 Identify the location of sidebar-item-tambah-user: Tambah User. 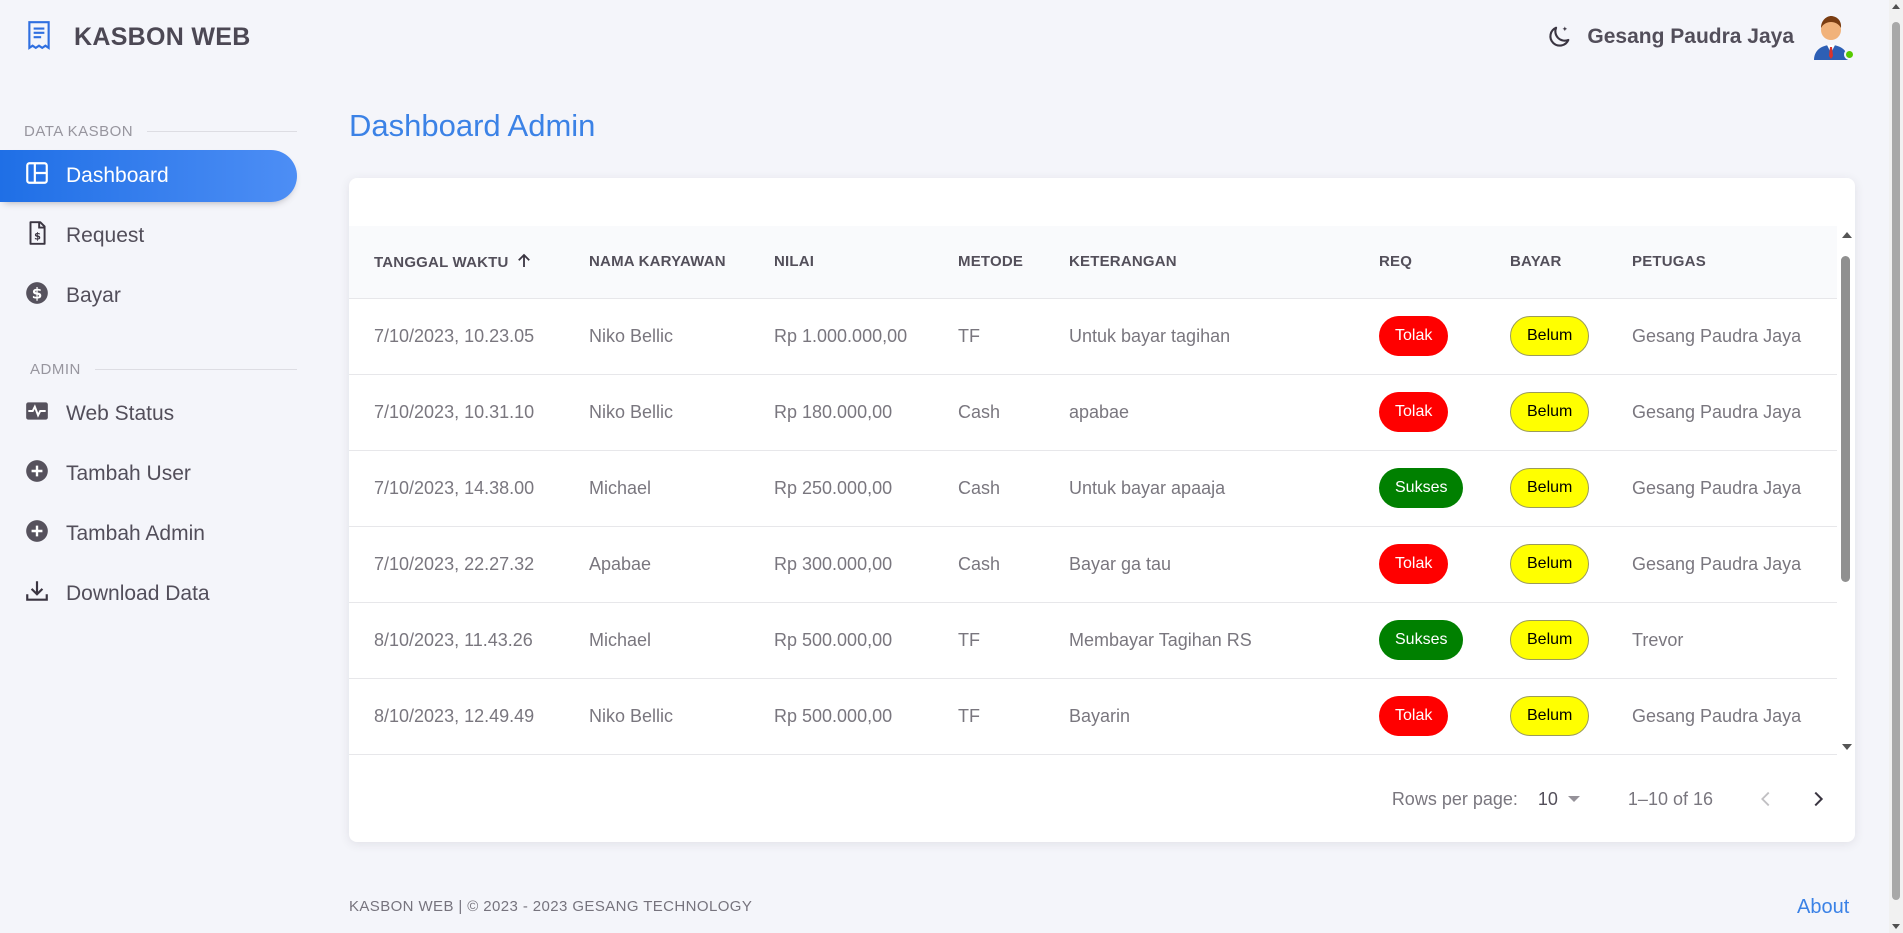
(148, 474).